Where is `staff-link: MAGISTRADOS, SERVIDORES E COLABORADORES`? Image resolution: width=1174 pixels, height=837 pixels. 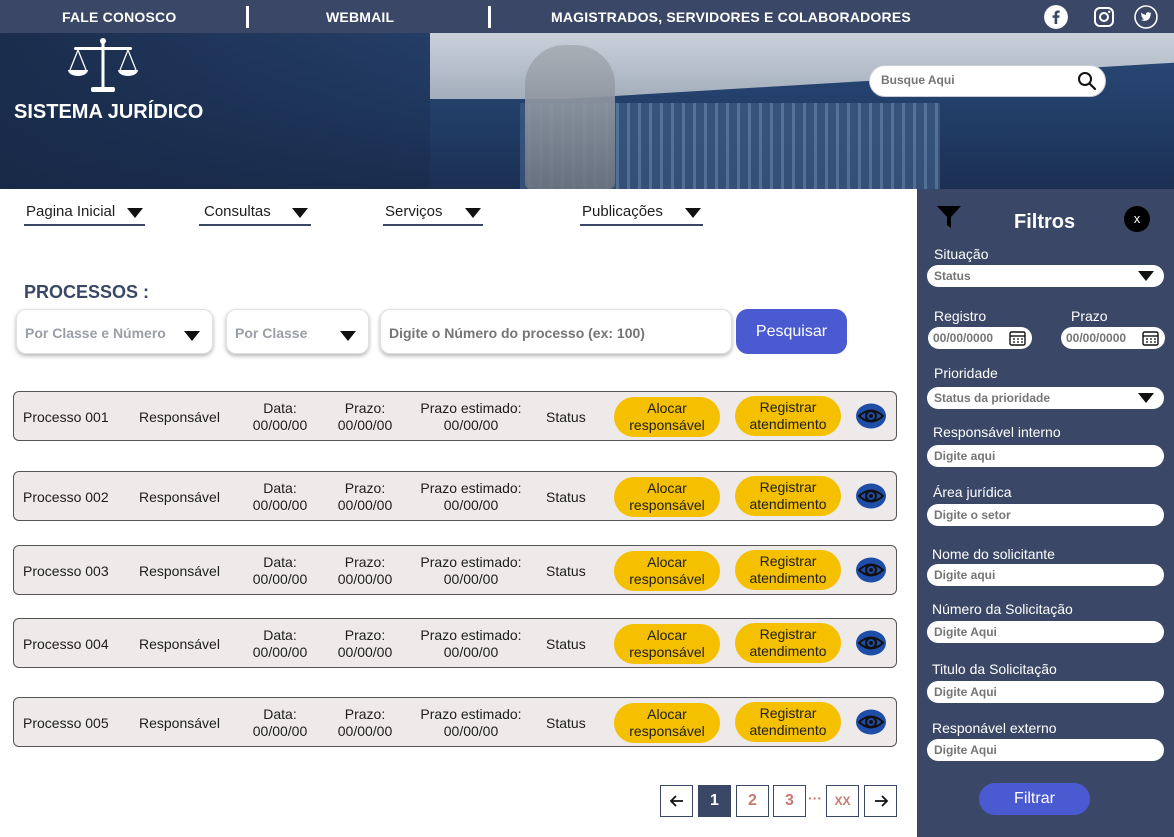
staff-link: MAGISTRADOS, SERVIDORES E COLABORADORES is located at coordinates (731, 17).